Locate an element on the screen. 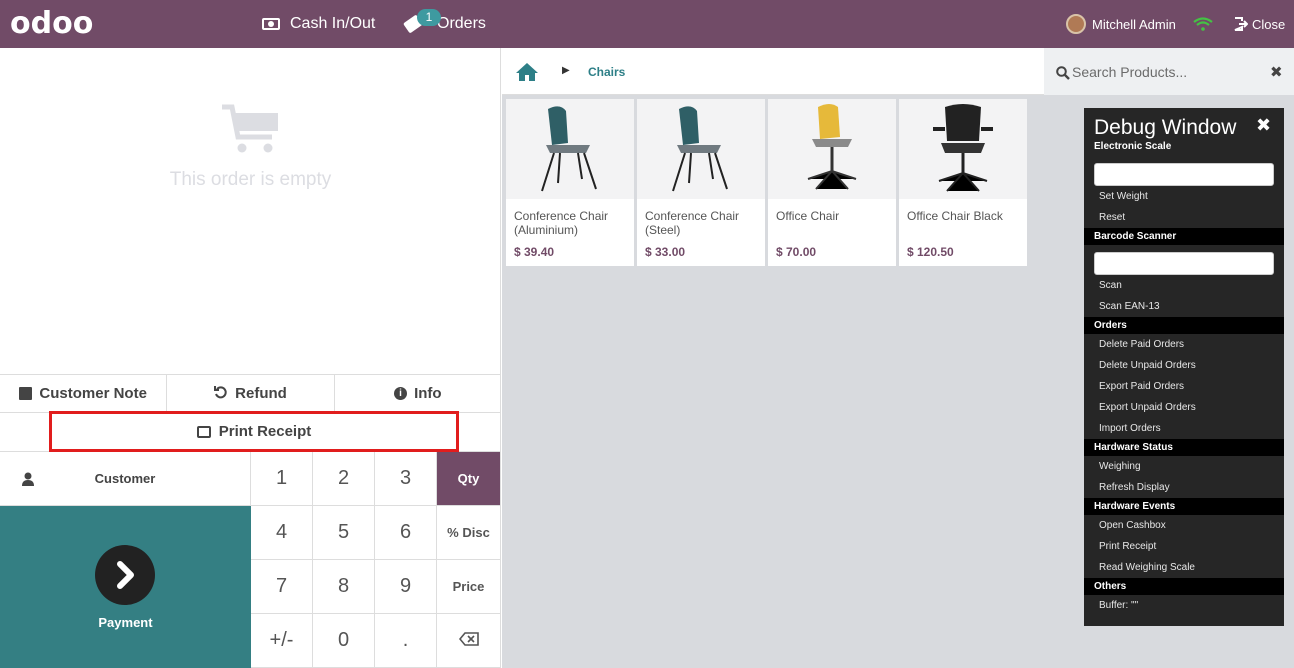  mode-discount-button: % Disc is located at coordinates (469, 533).